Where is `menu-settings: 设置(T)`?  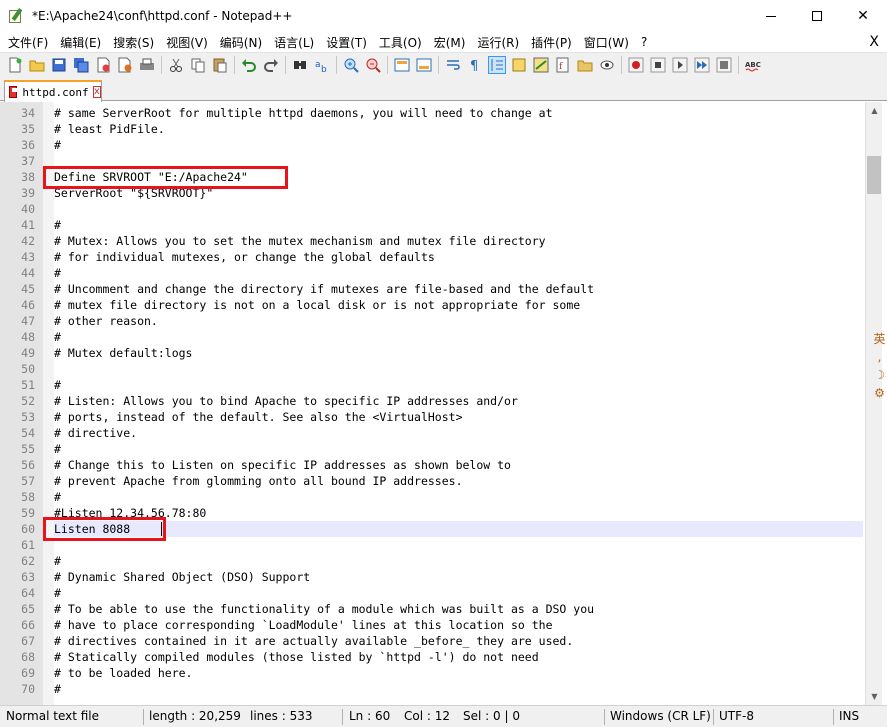 menu-settings: 设置(T) is located at coordinates (346, 42).